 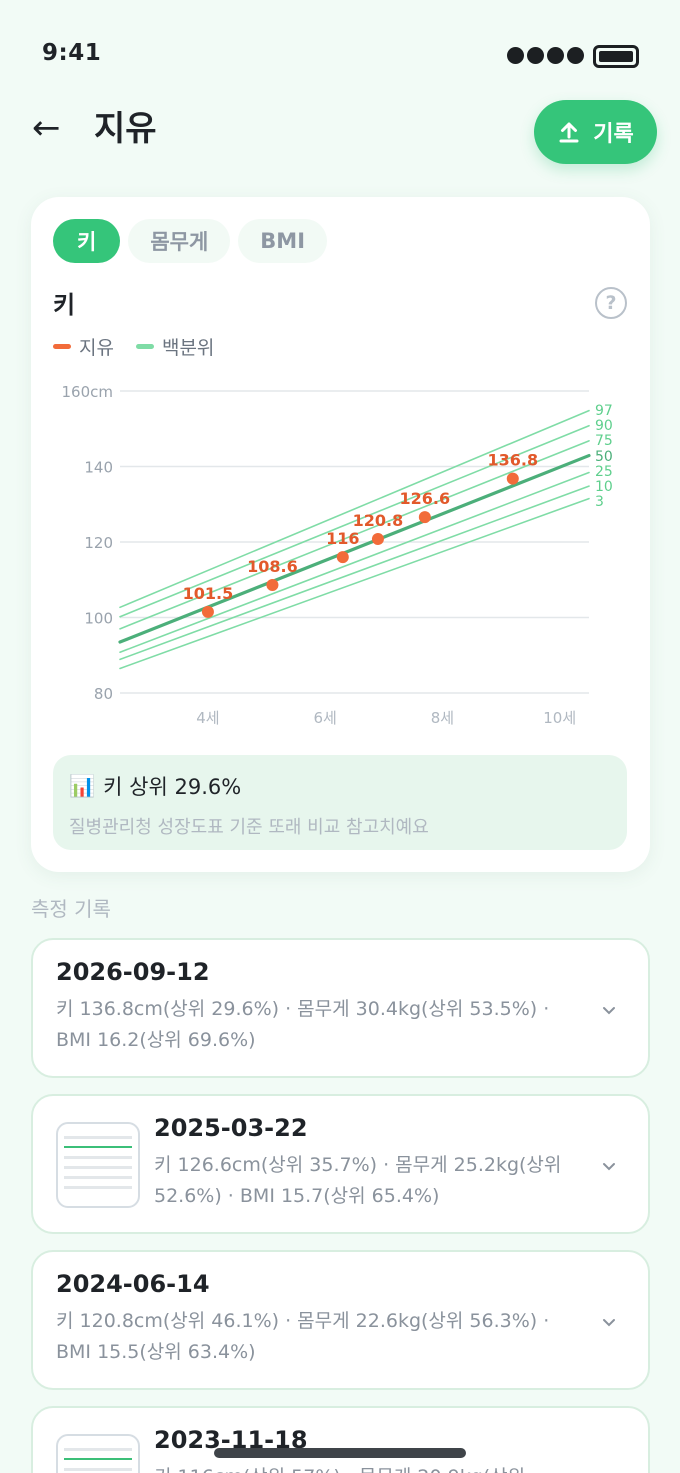 I want to click on back-arrow-icon: ←, so click(x=46, y=128).